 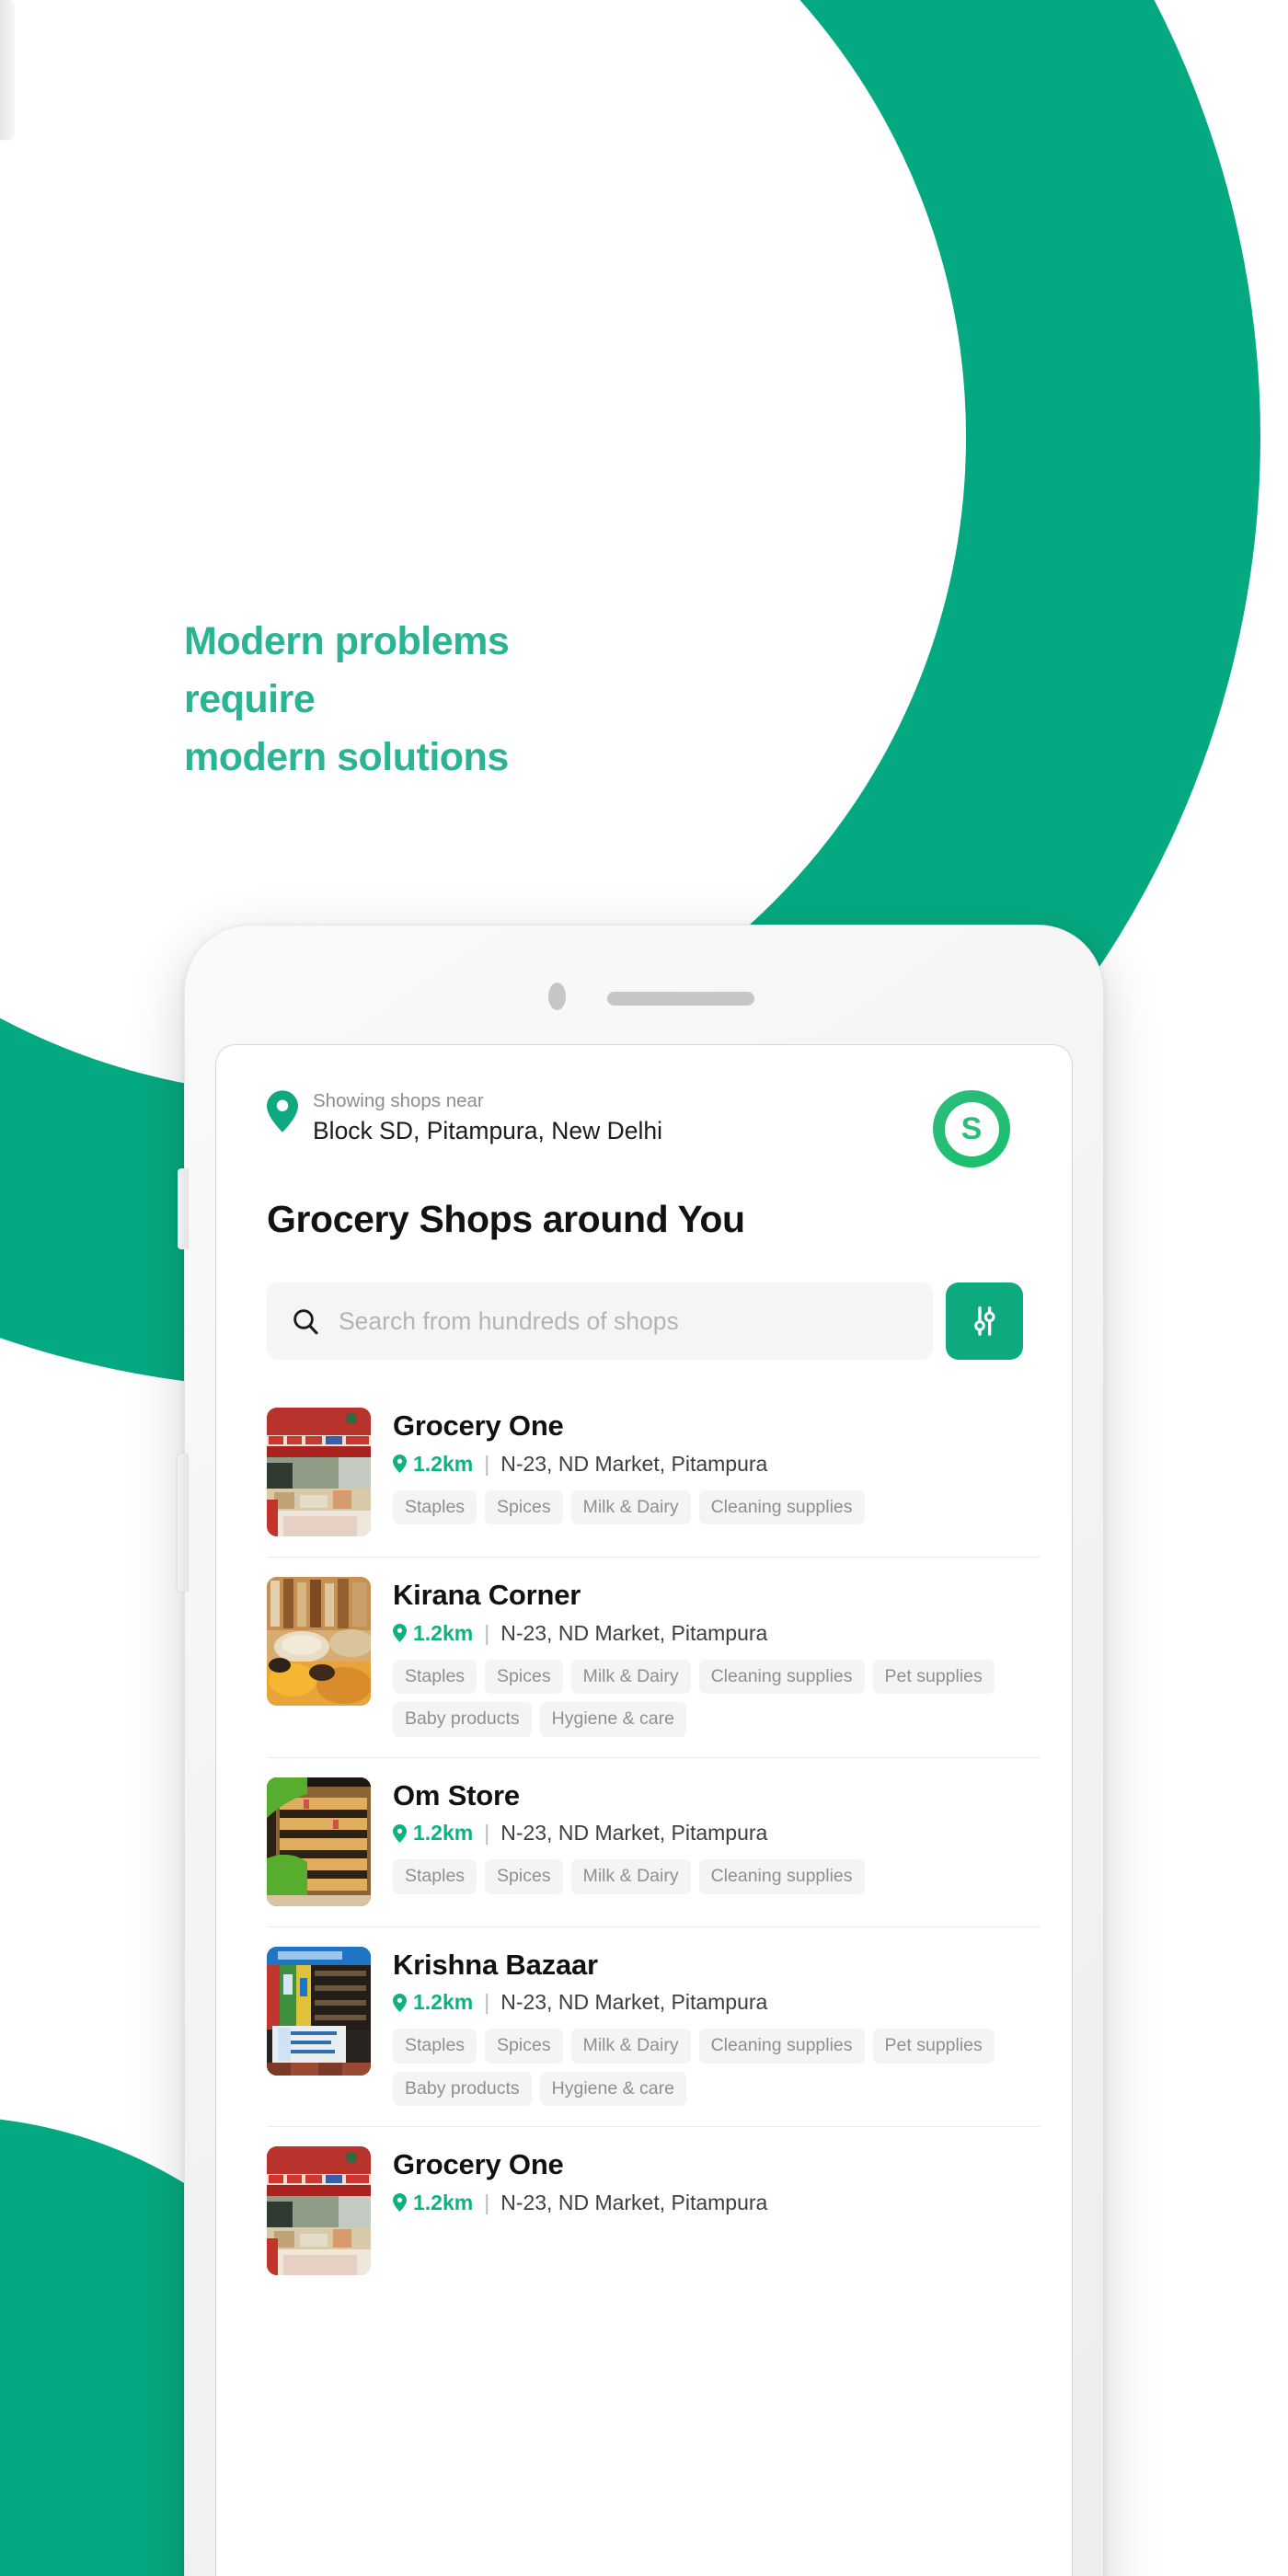 What do you see at coordinates (183, 1208) in the screenshot?
I see `volume-button` at bounding box center [183, 1208].